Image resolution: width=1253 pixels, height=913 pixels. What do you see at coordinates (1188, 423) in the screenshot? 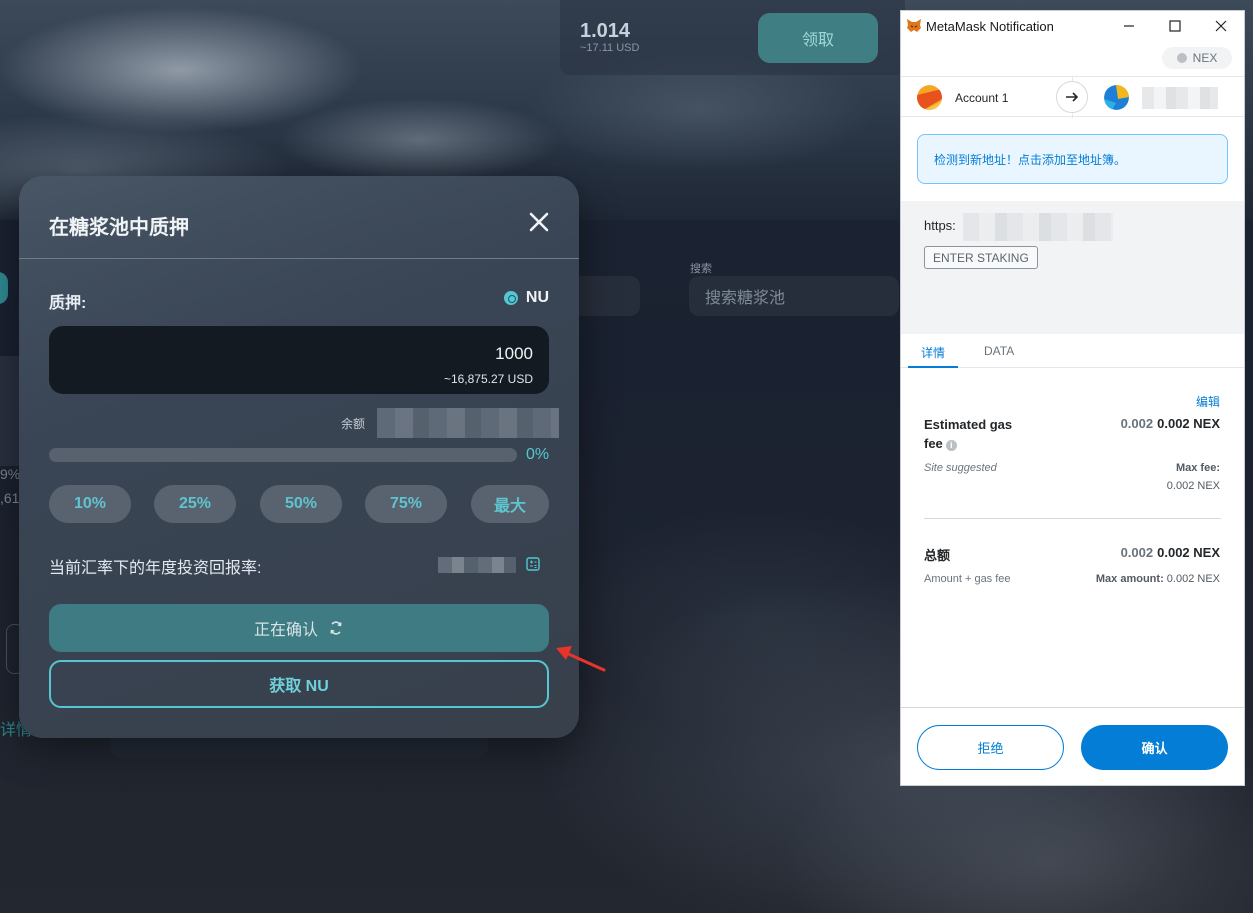
I see `gas-fee-primary: 0.002 NEX` at bounding box center [1188, 423].